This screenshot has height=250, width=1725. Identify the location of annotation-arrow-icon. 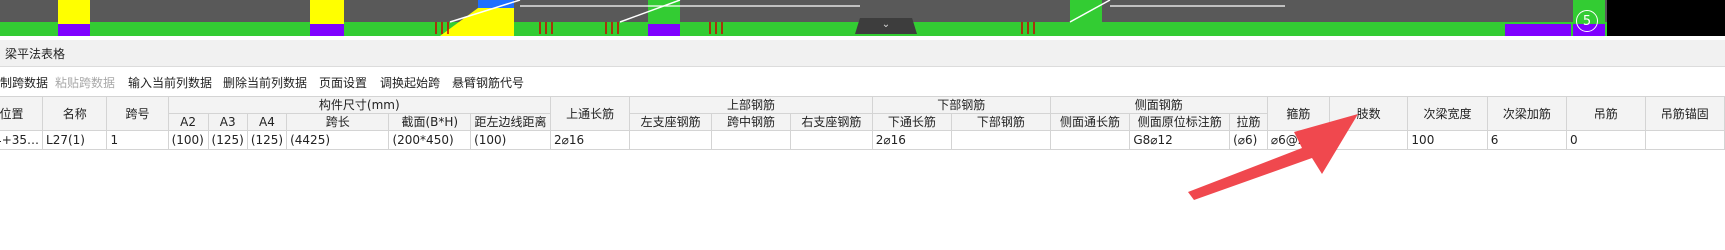
(1273, 157).